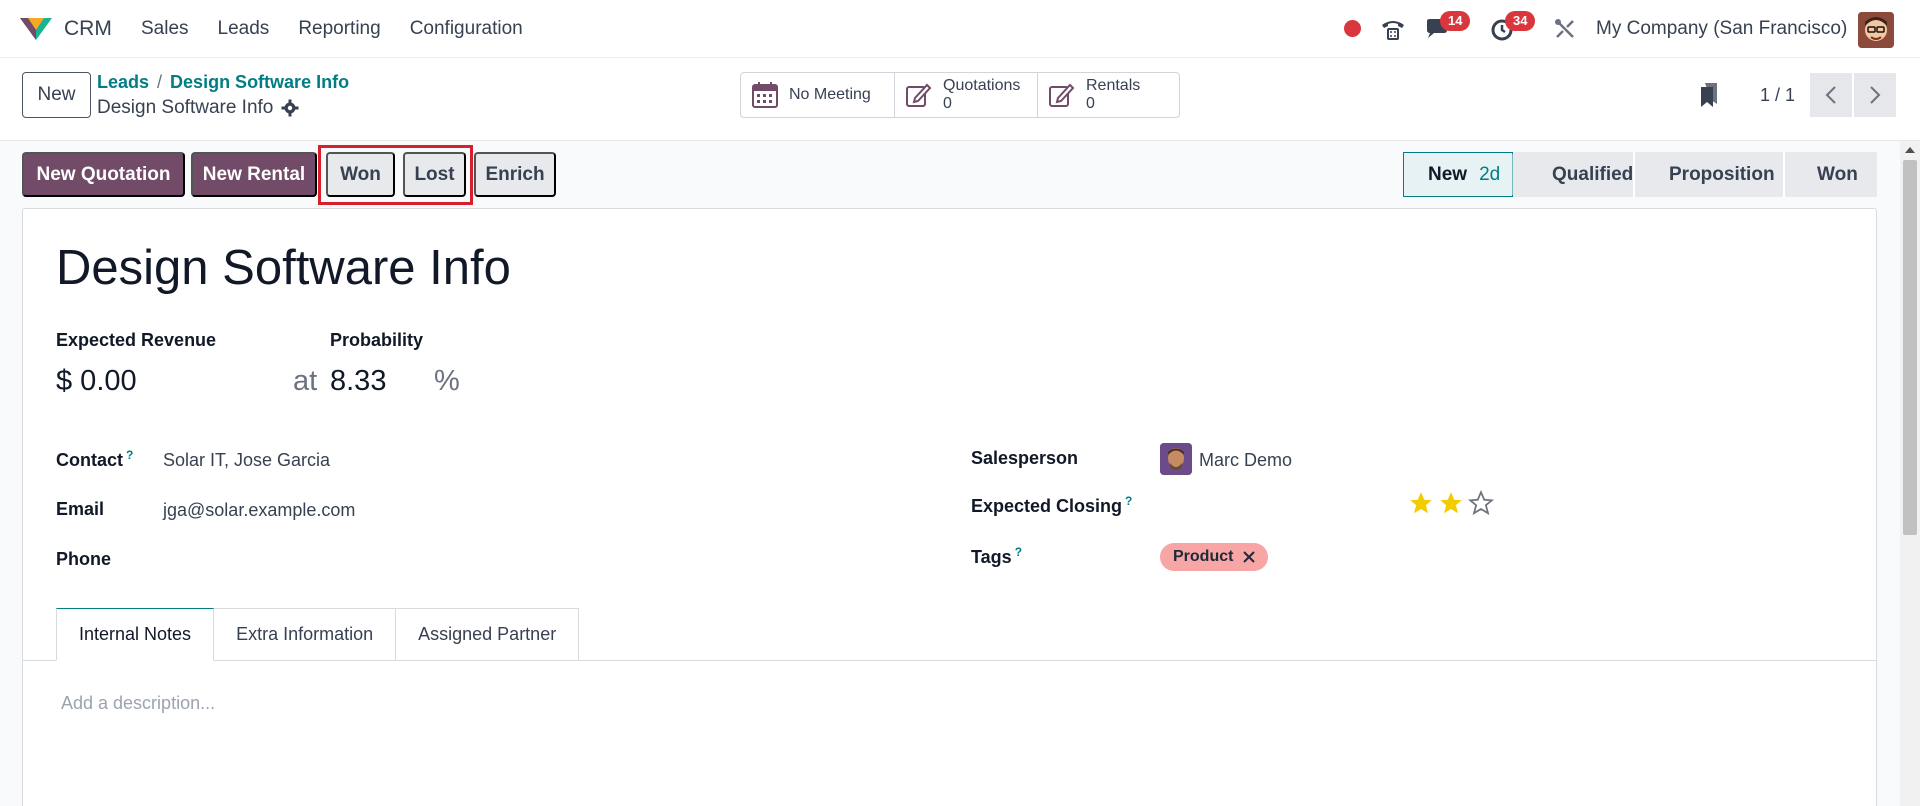 Image resolution: width=1920 pixels, height=806 pixels. What do you see at coordinates (95, 459) in the screenshot?
I see `contact-label: Contact?` at bounding box center [95, 459].